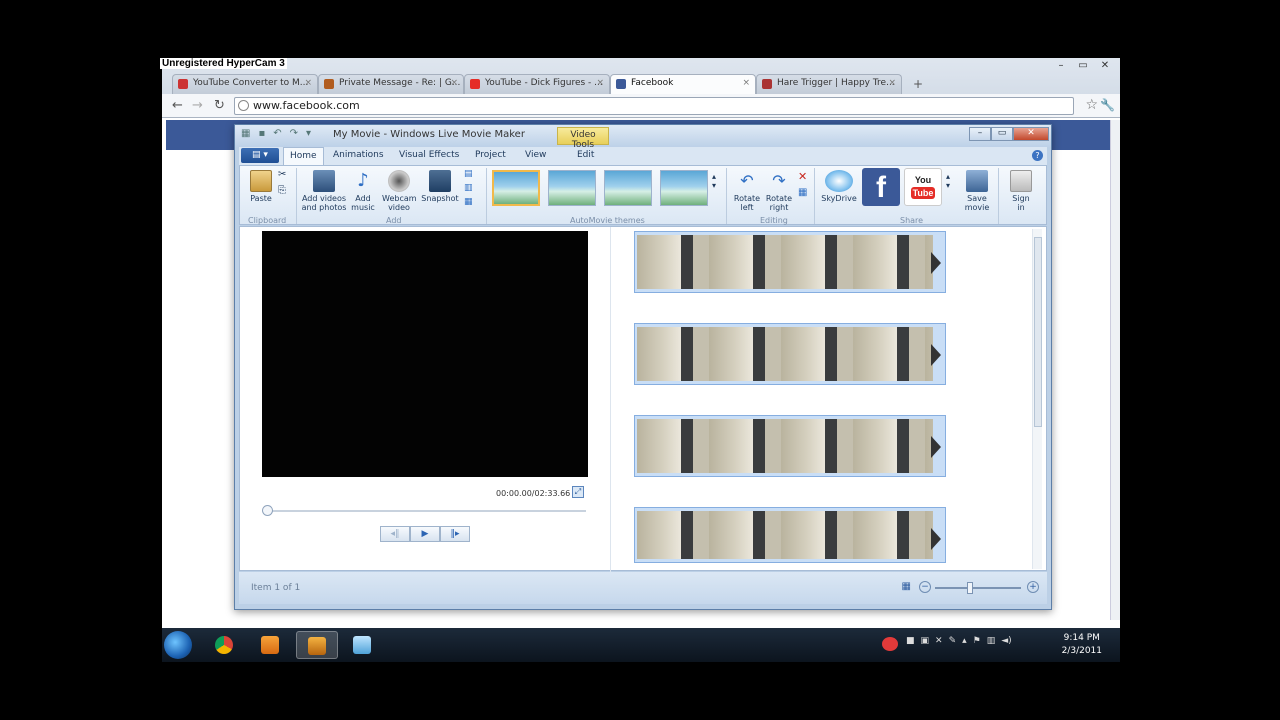 The height and width of the screenshot is (720, 1280). Describe the element at coordinates (683, 84) in the screenshot. I see `tab-facebook: Facebook ×` at that location.